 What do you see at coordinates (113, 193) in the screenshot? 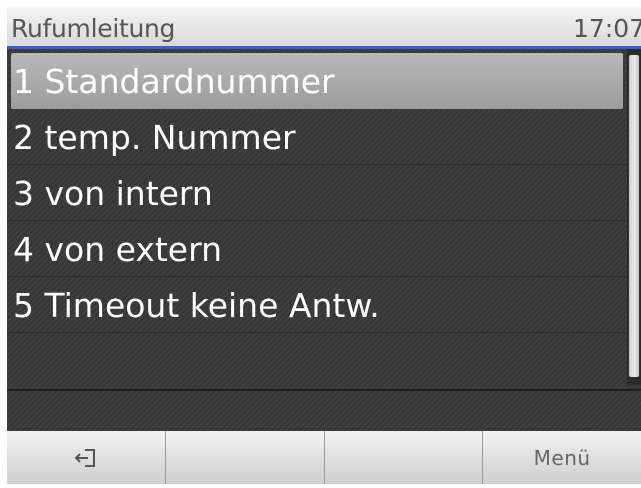
I see `menu-item-label: 3 von intern` at bounding box center [113, 193].